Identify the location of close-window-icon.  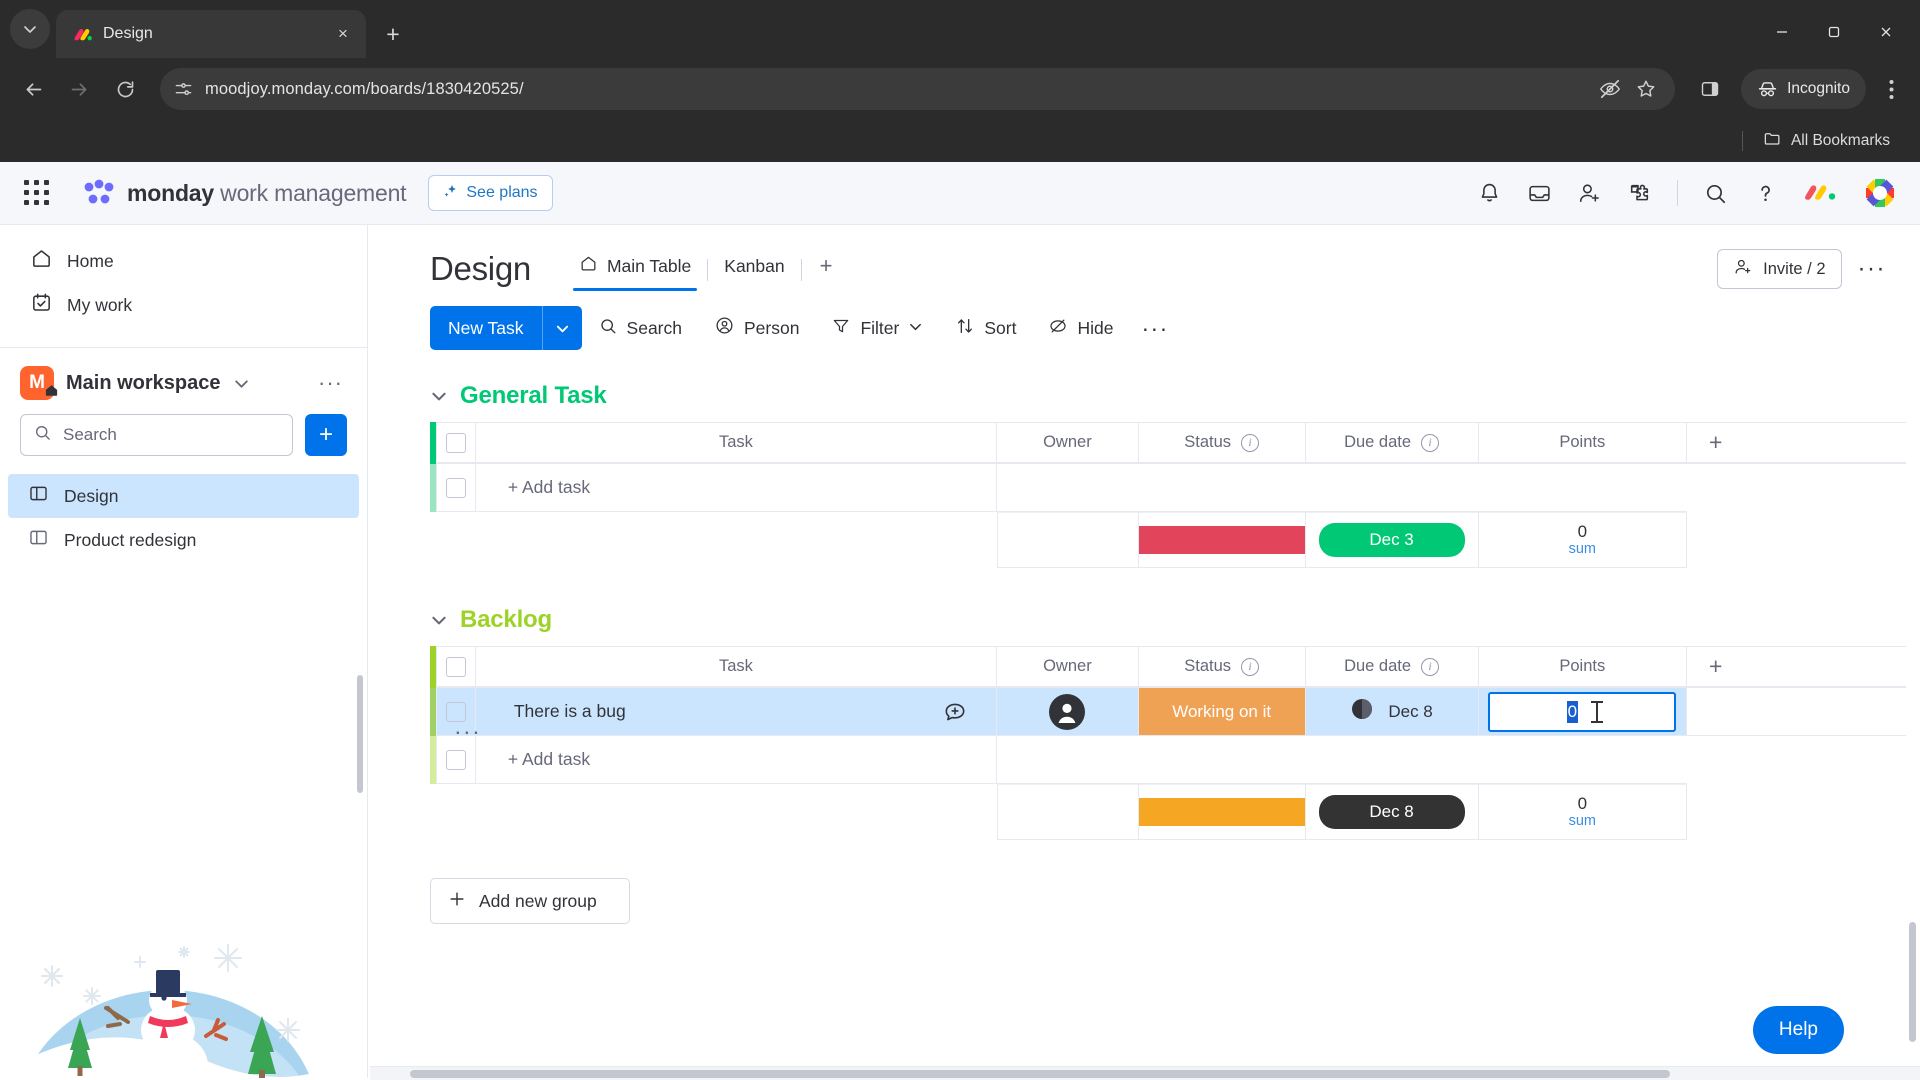
(1886, 32).